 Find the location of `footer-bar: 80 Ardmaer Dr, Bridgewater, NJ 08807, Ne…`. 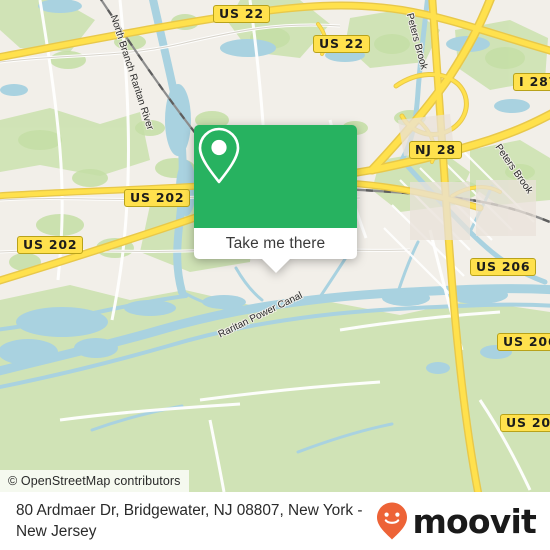

footer-bar: 80 Ardmaer Dr, Bridgewater, NJ 08807, Ne… is located at coordinates (275, 521).